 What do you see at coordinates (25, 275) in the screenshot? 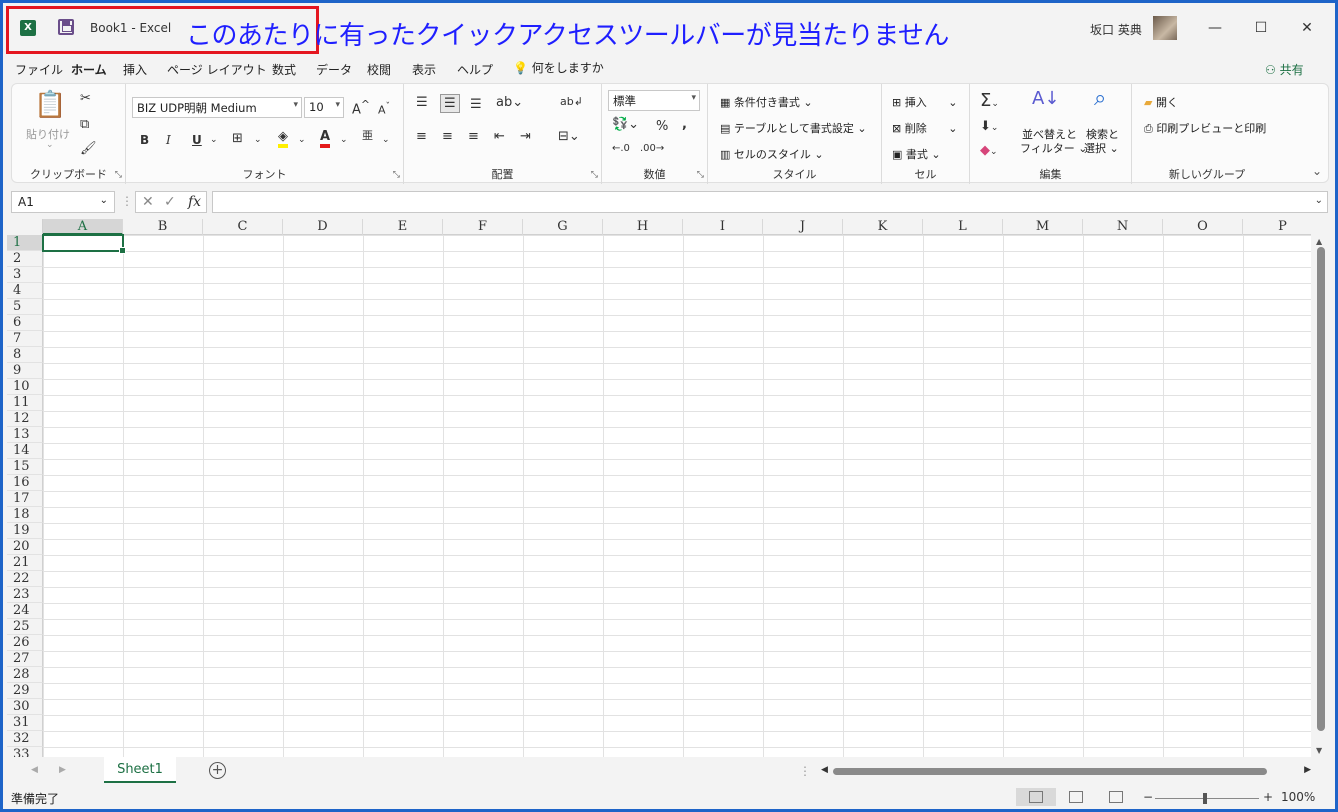
I see `row-header: 3` at bounding box center [25, 275].